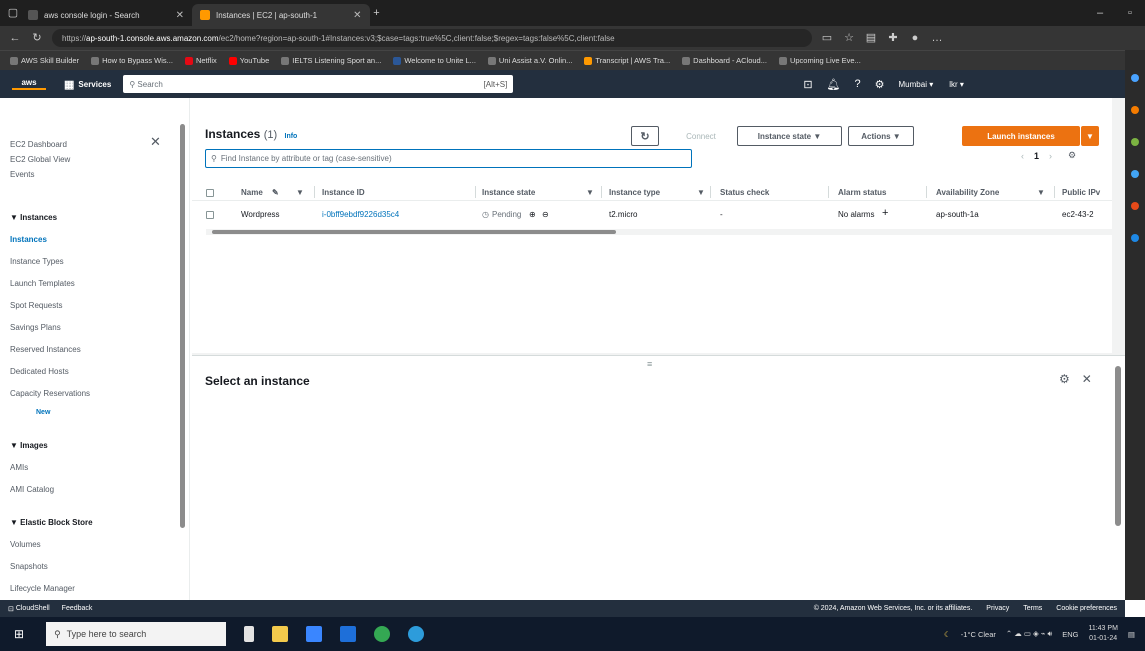 The height and width of the screenshot is (651, 1145). Describe the element at coordinates (997, 608) in the screenshot. I see `privacy-link: Privacy` at that location.